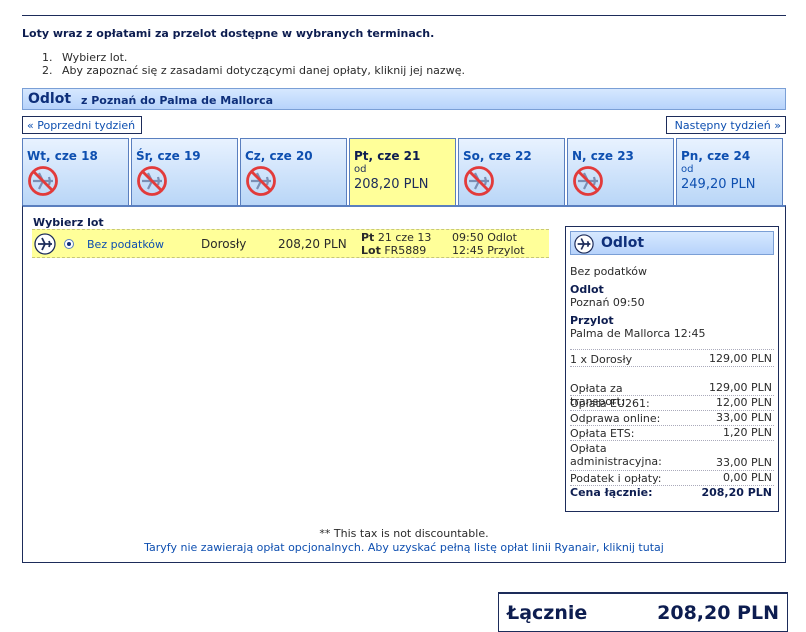  I want to click on day-price: 208,20 PLN, so click(391, 184).